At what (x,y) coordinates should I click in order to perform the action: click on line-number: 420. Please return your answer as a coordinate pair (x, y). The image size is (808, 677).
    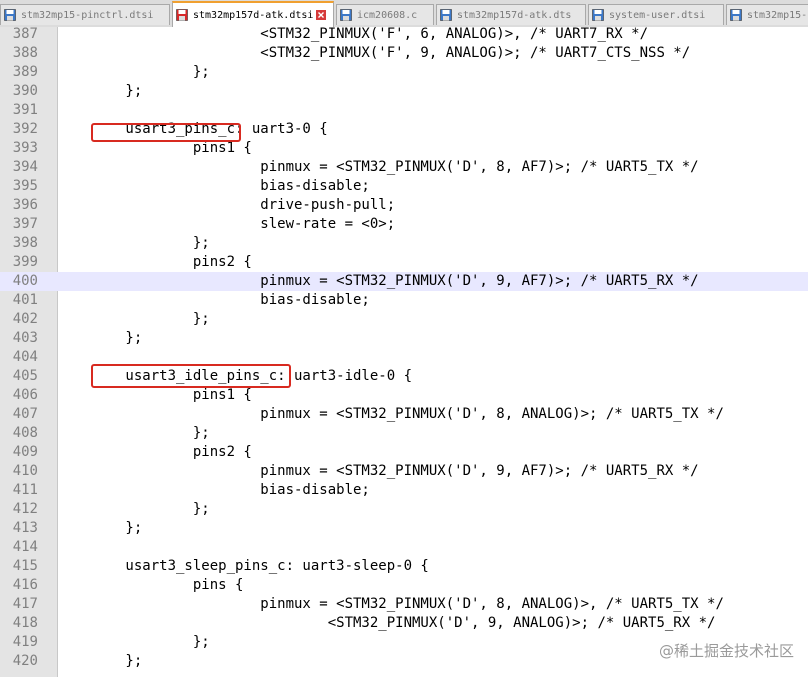
    Looking at the image, I should click on (25, 661).